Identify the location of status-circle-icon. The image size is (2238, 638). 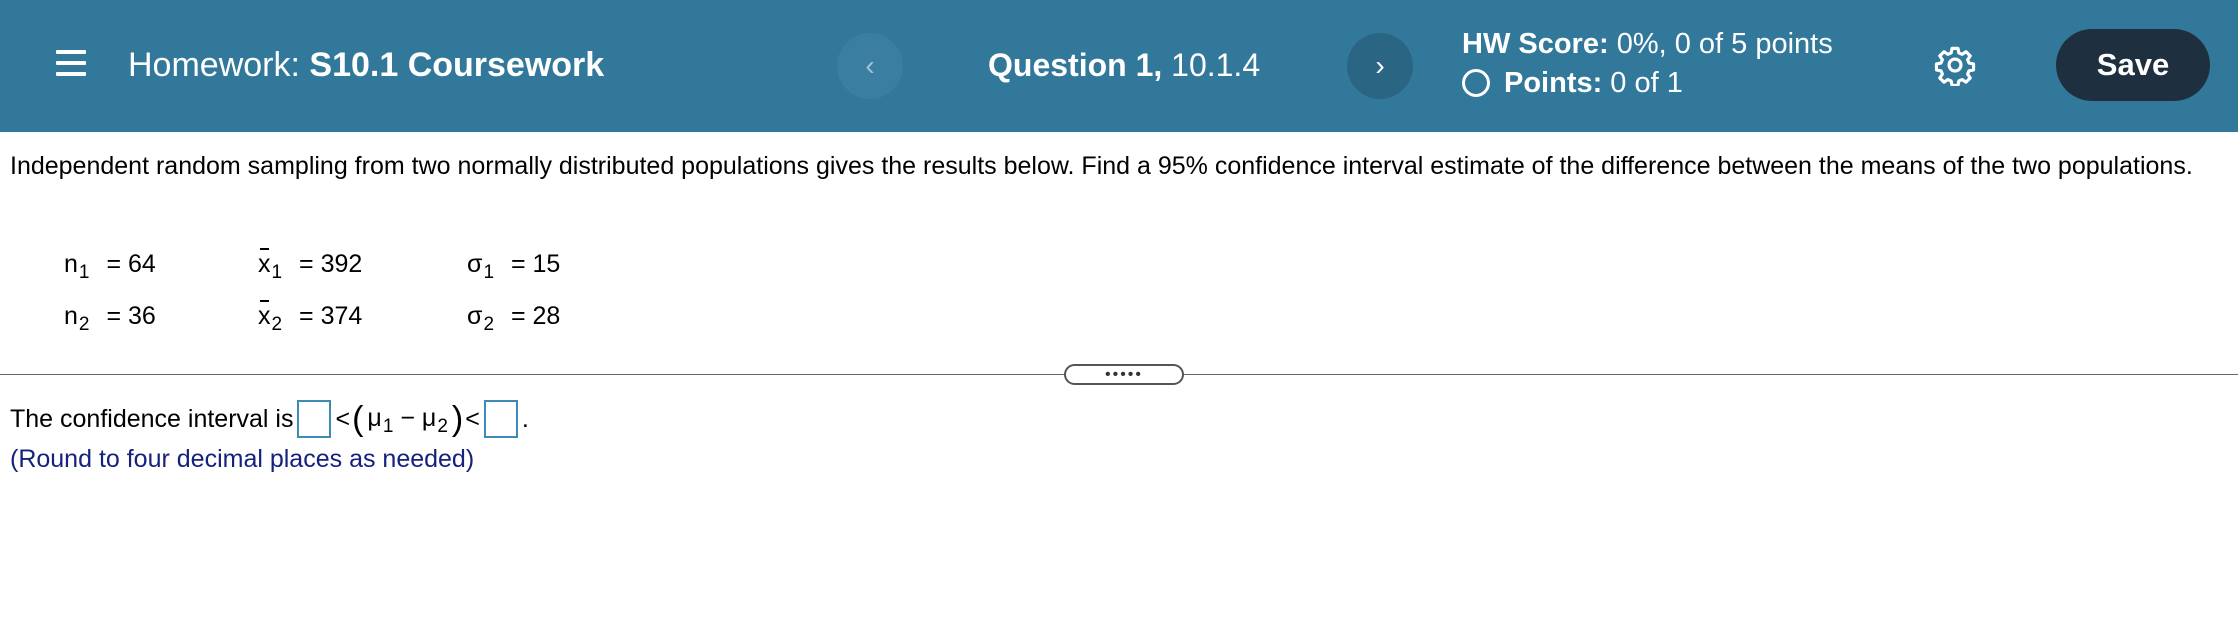
(1476, 83).